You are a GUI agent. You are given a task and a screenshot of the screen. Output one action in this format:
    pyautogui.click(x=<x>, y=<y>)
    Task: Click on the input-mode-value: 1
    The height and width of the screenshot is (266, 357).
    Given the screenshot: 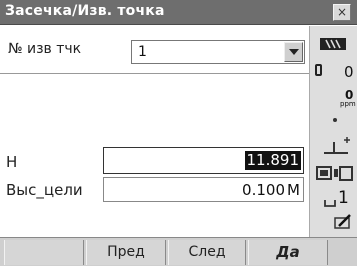 What is the action you would take?
    pyautogui.click(x=343, y=198)
    